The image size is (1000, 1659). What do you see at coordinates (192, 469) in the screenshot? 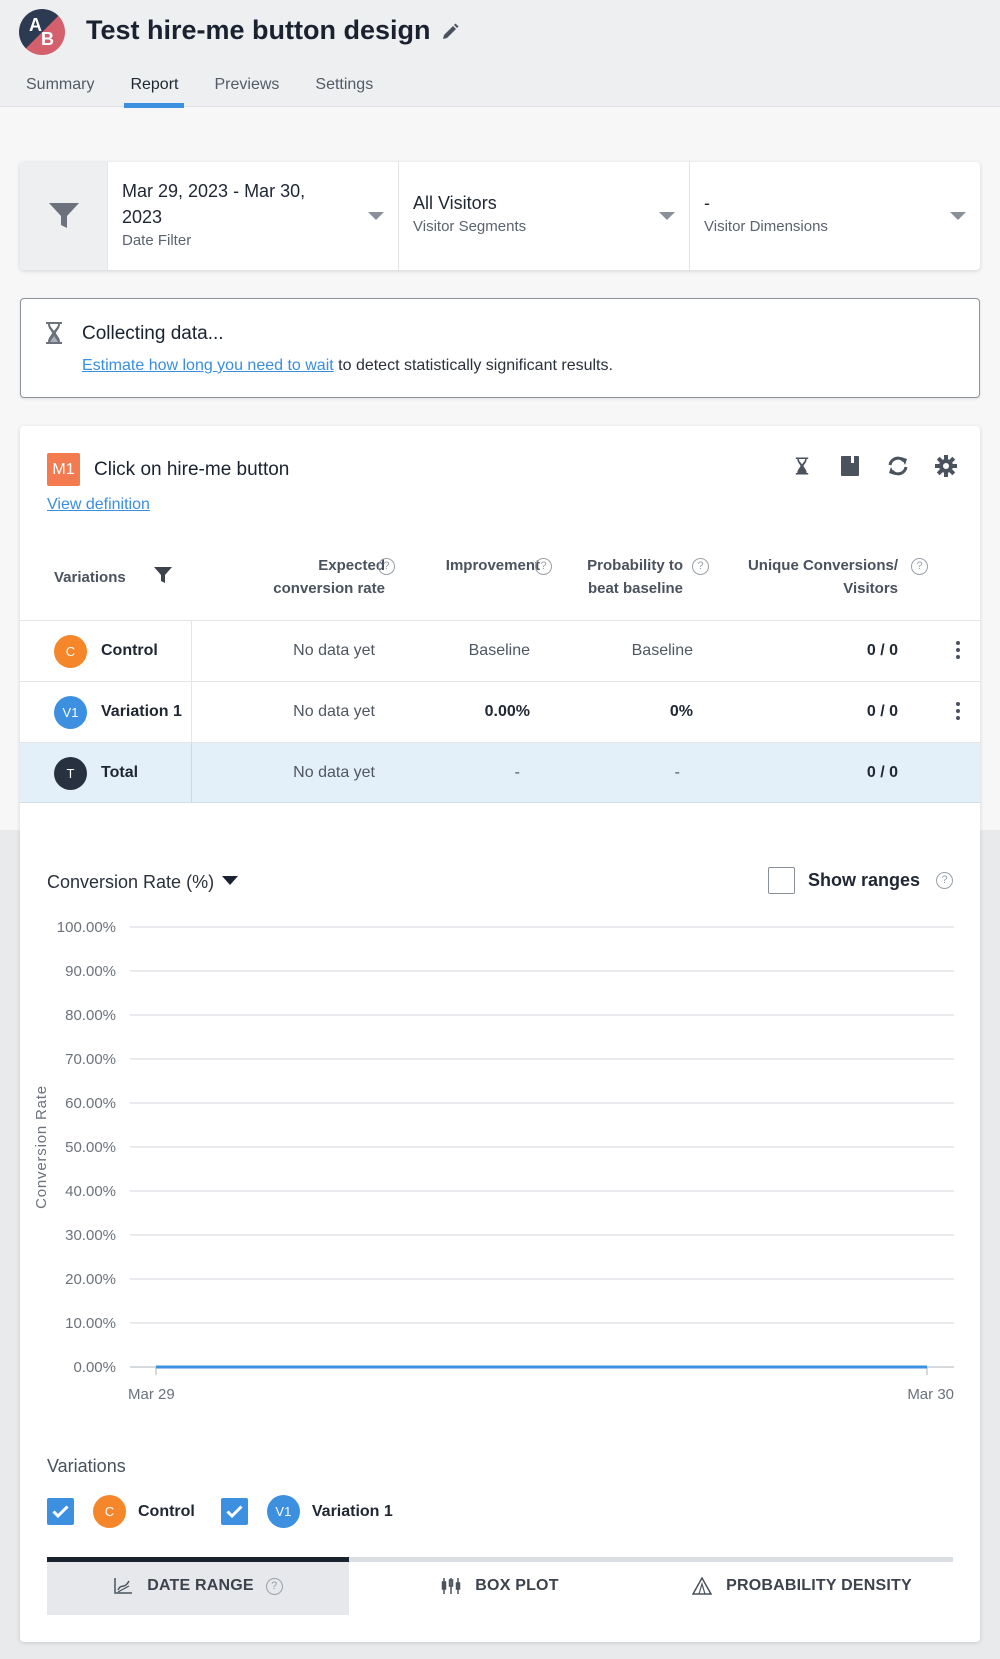
I see `metric-title: Click on hire-me button` at bounding box center [192, 469].